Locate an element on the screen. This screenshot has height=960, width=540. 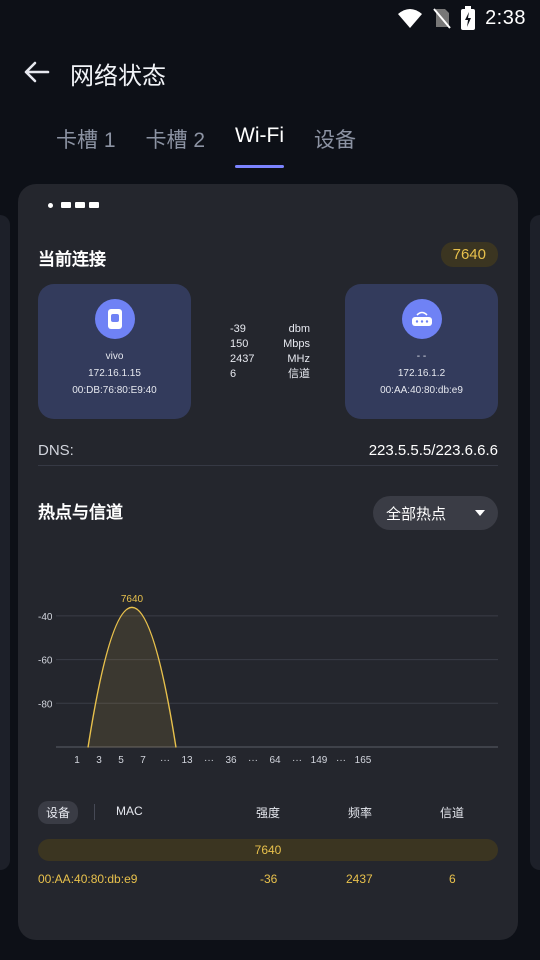
caret-down-icon is located at coordinates (480, 513).